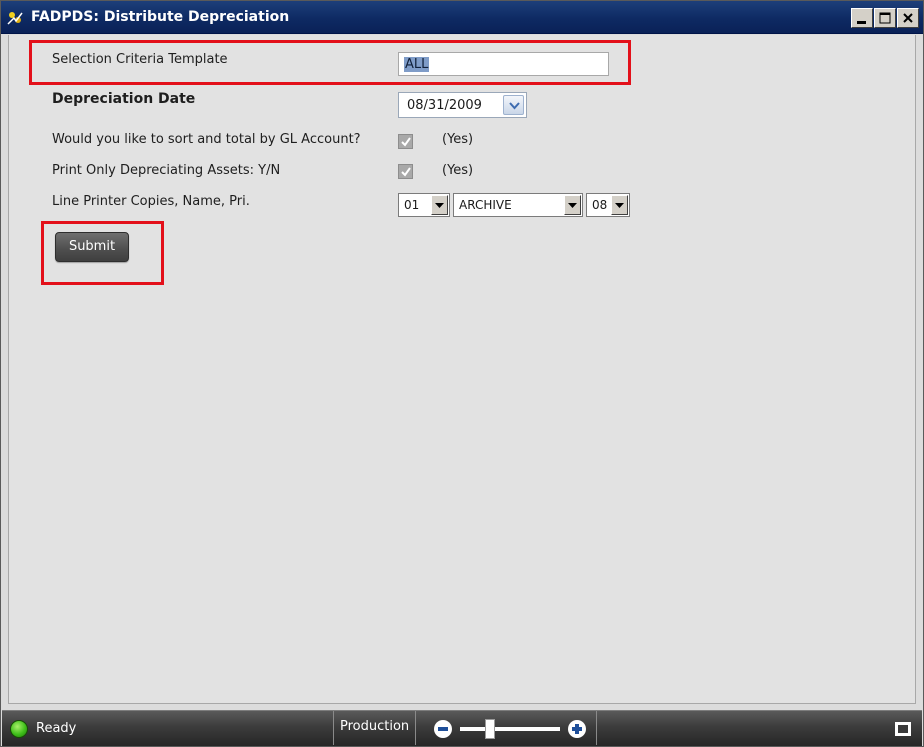 Image resolution: width=924 pixels, height=747 pixels. Describe the element at coordinates (503, 64) in the screenshot. I see `selection-template-input: ALL` at that location.